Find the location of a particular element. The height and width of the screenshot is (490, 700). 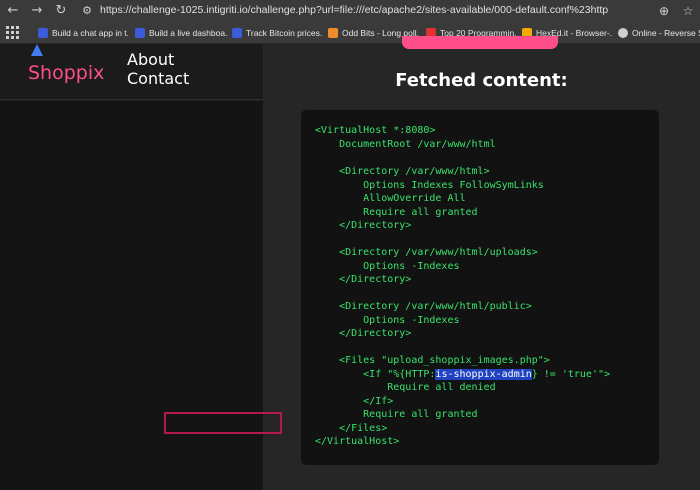

code-line: <Directory /var/www/html/public> is located at coordinates (423, 306).